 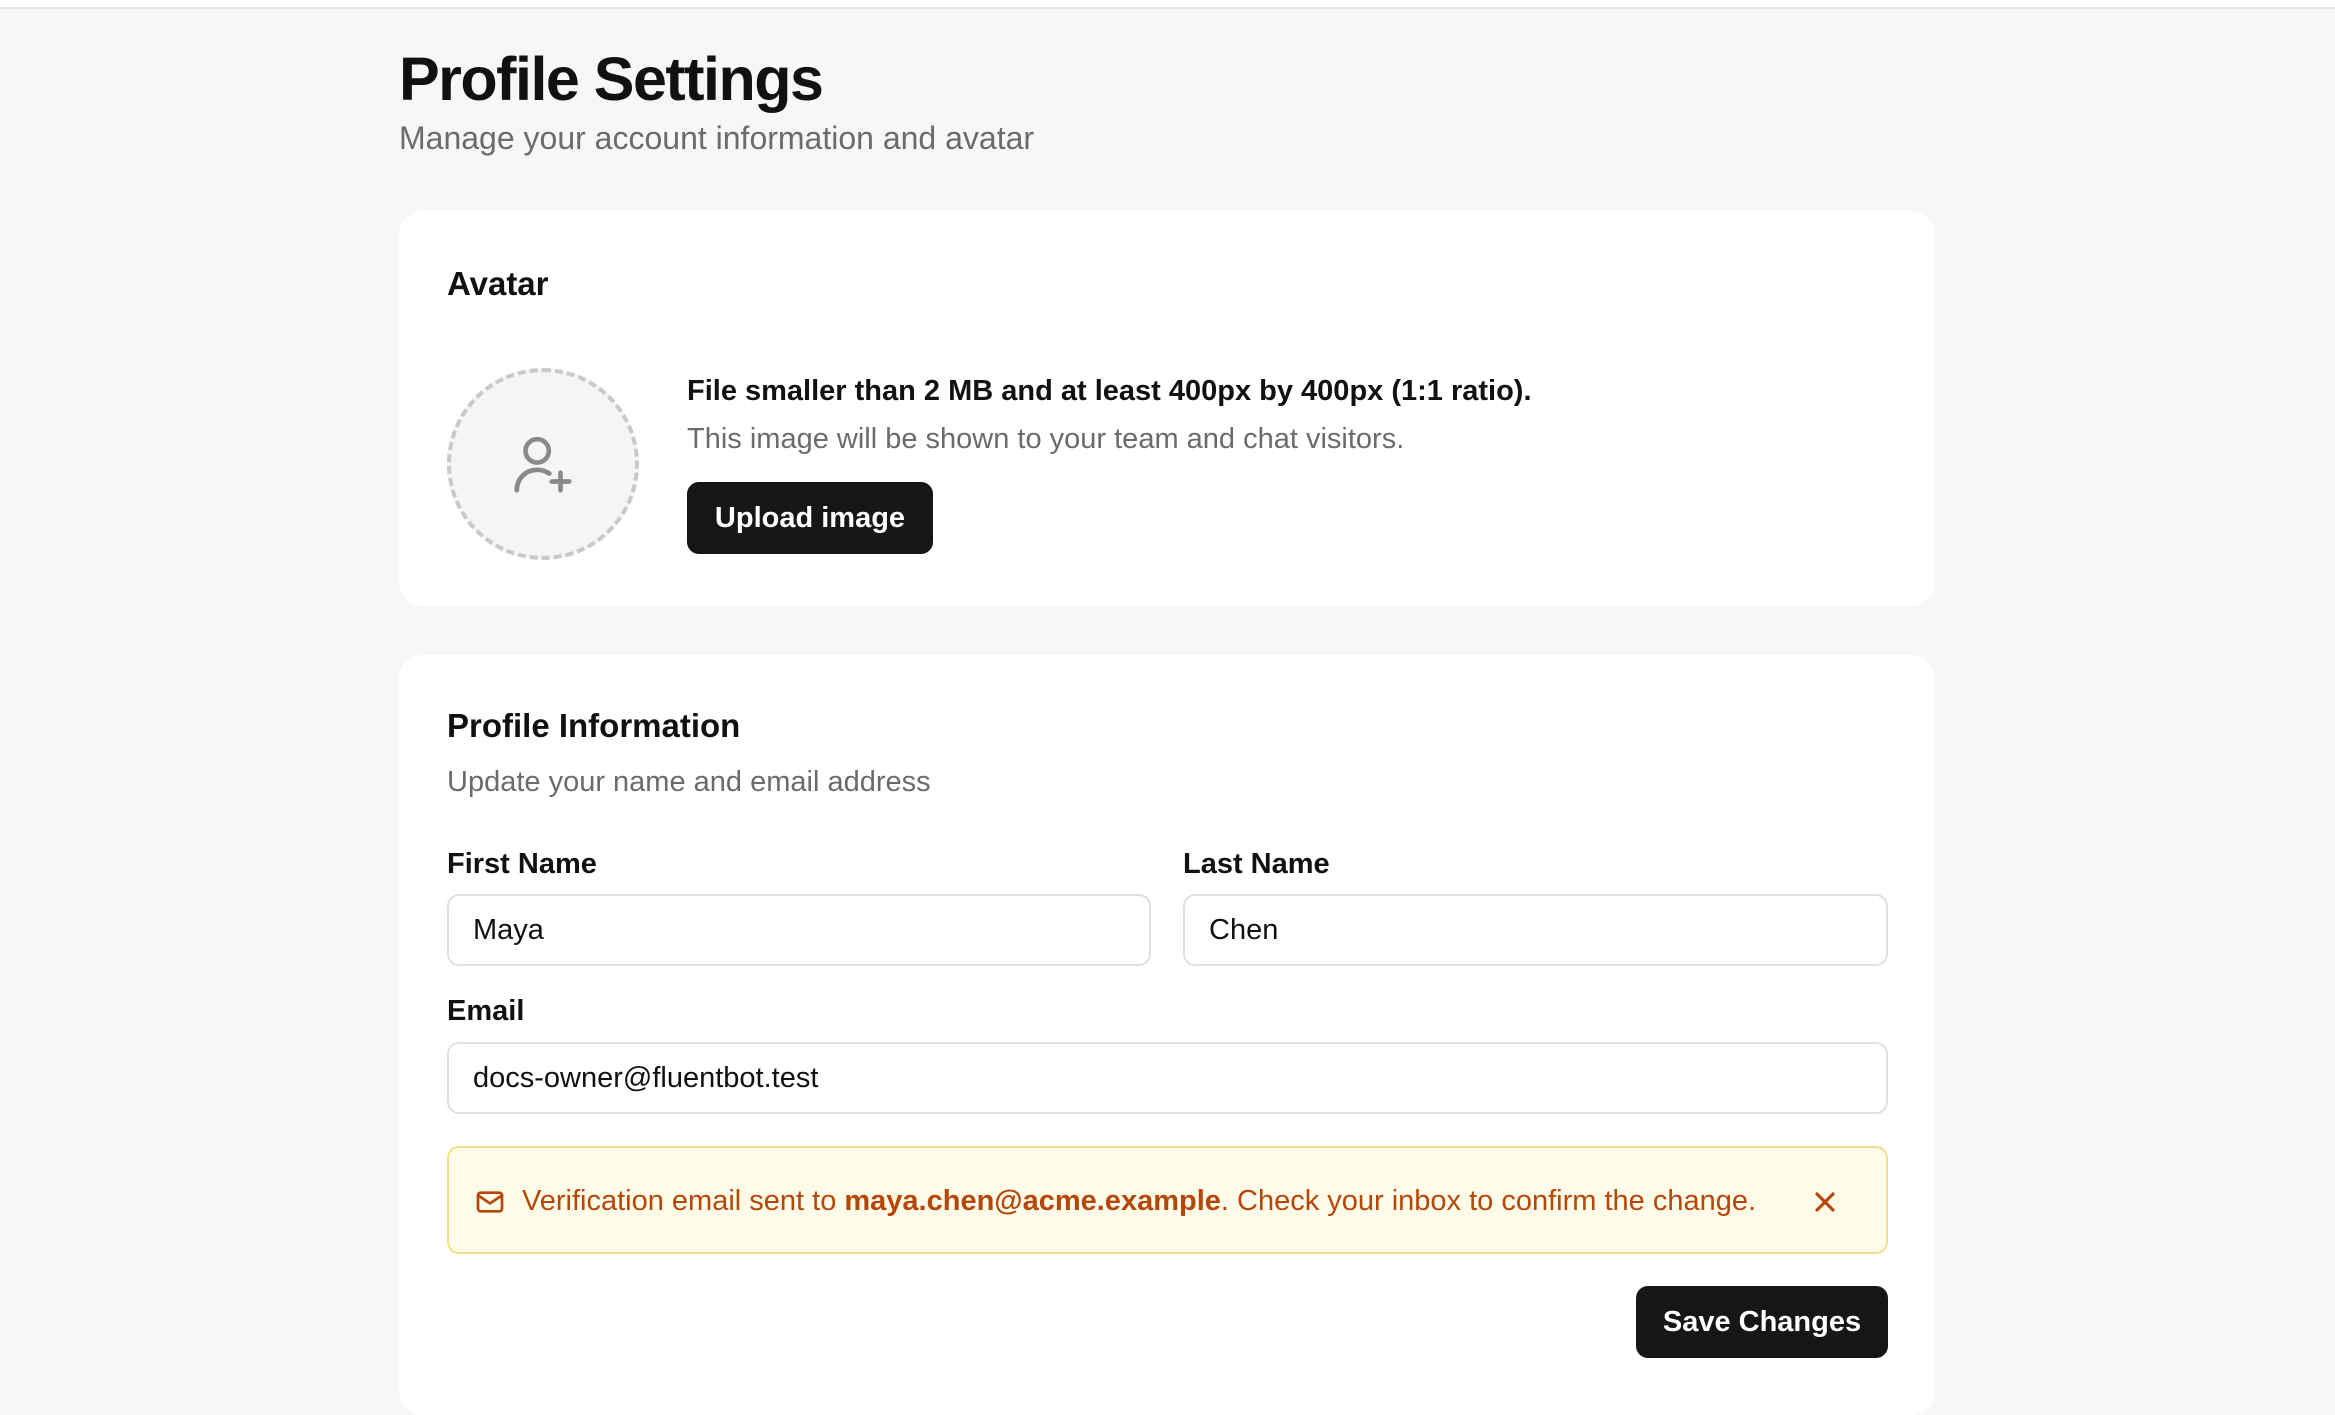 I want to click on close-icon, so click(x=1825, y=1202).